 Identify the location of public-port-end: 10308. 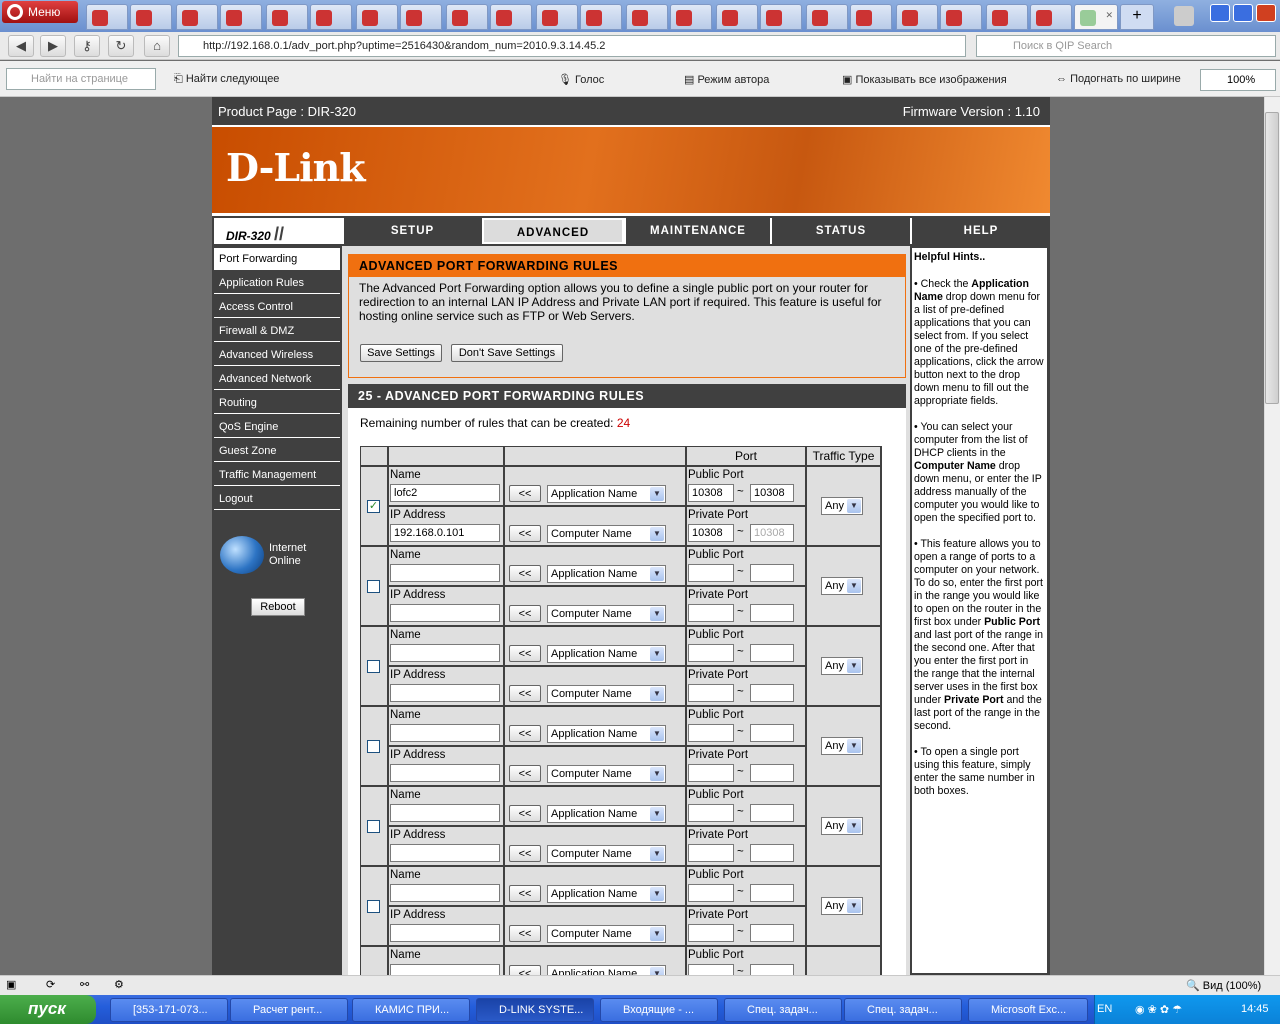
(772, 493).